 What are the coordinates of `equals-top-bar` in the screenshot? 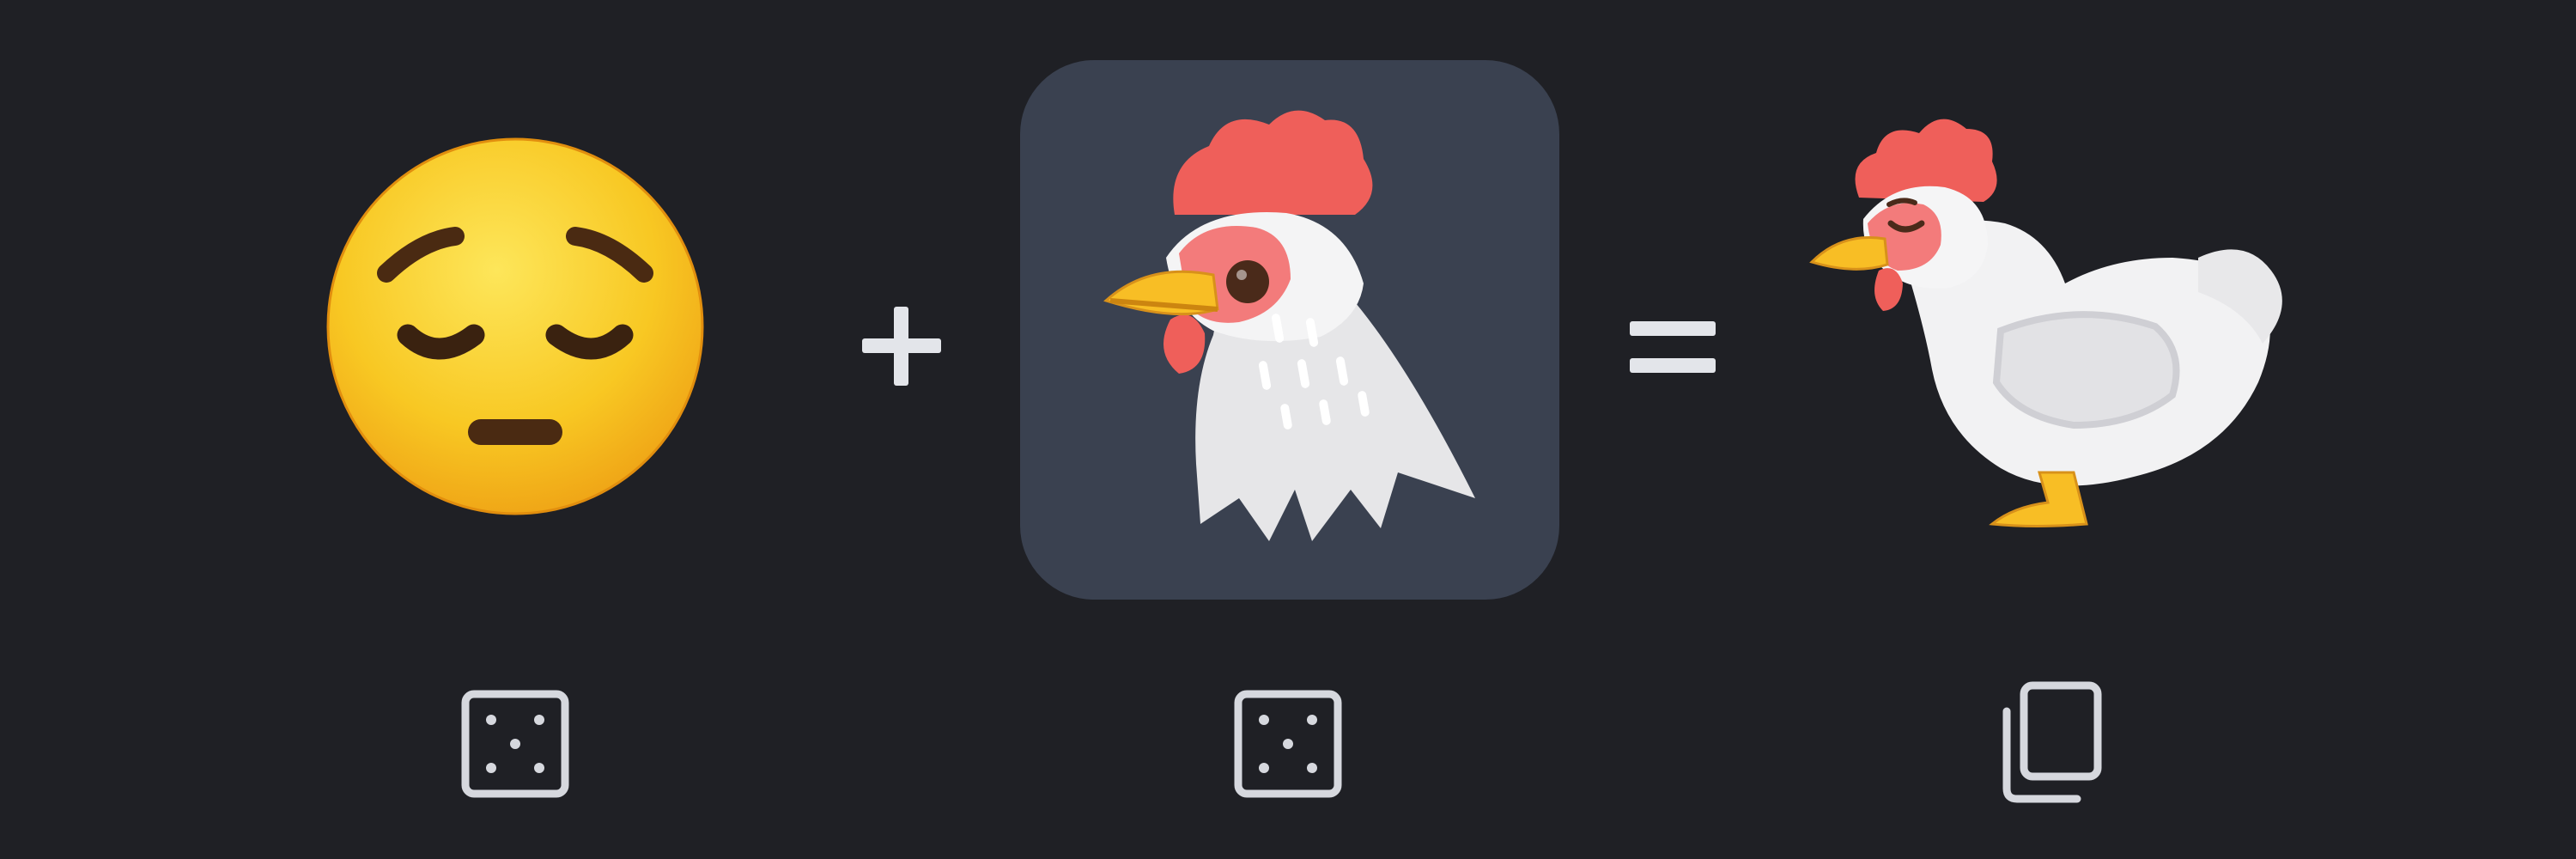 It's located at (1673, 328).